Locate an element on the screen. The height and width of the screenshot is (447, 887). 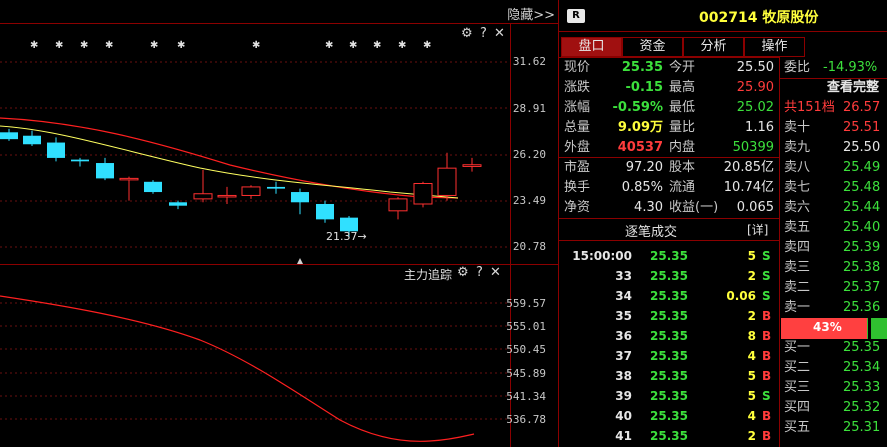
ma-line-red is located at coordinates (229, 158).